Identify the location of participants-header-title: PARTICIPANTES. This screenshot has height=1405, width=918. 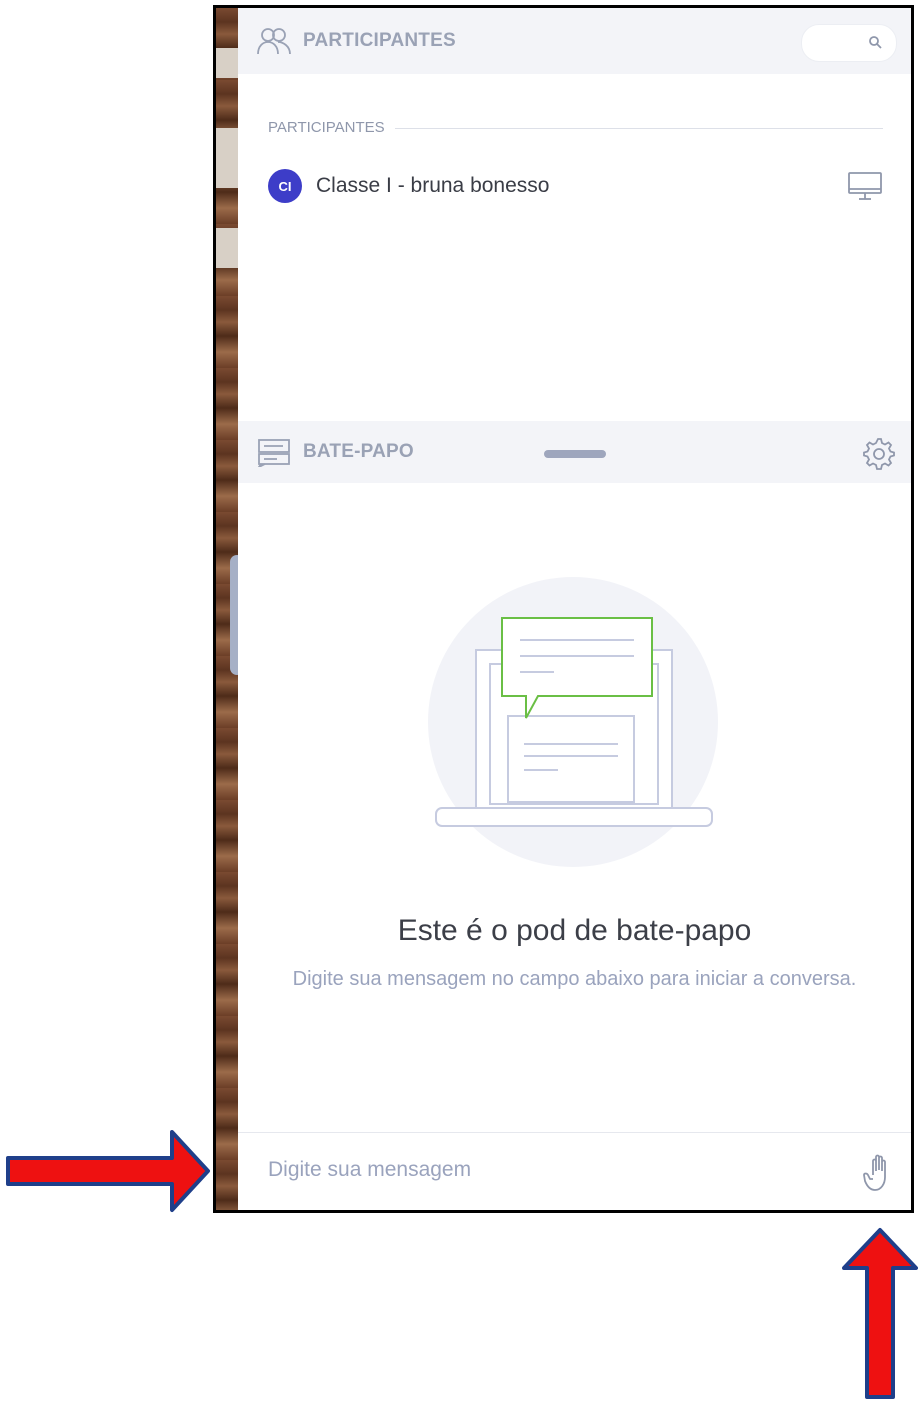
(379, 40).